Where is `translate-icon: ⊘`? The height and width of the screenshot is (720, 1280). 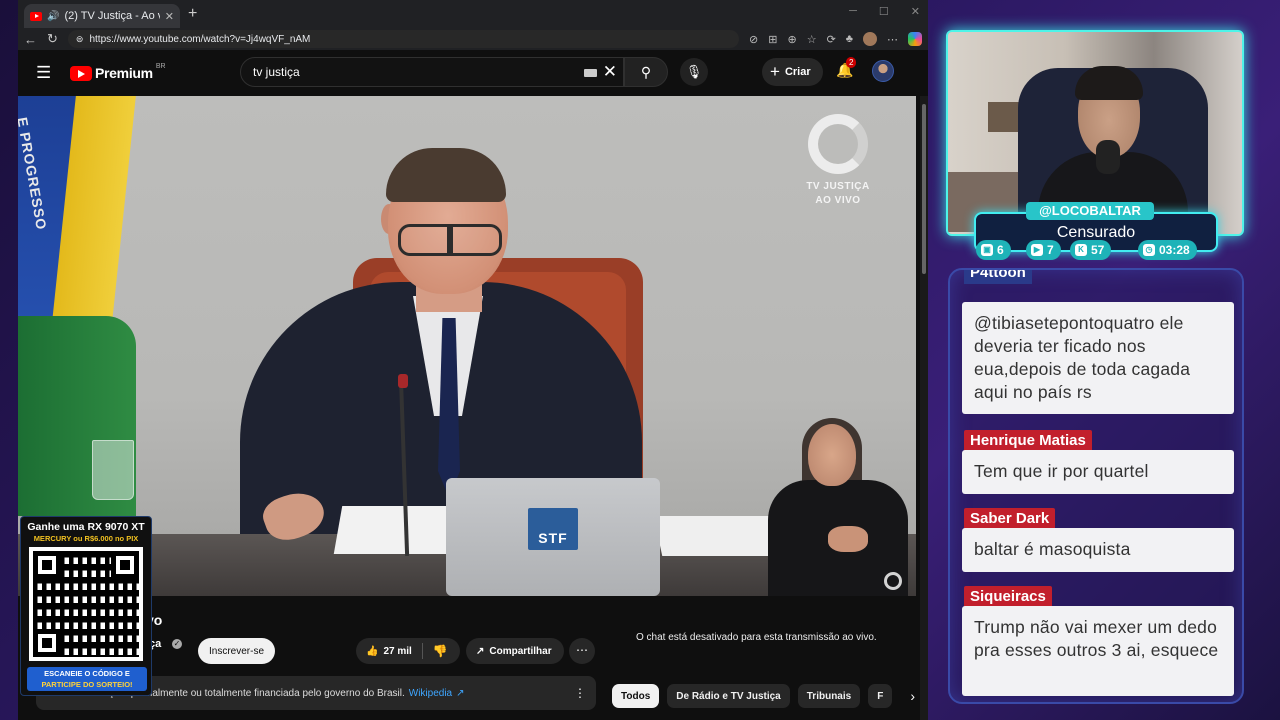 translate-icon: ⊘ is located at coordinates (753, 39).